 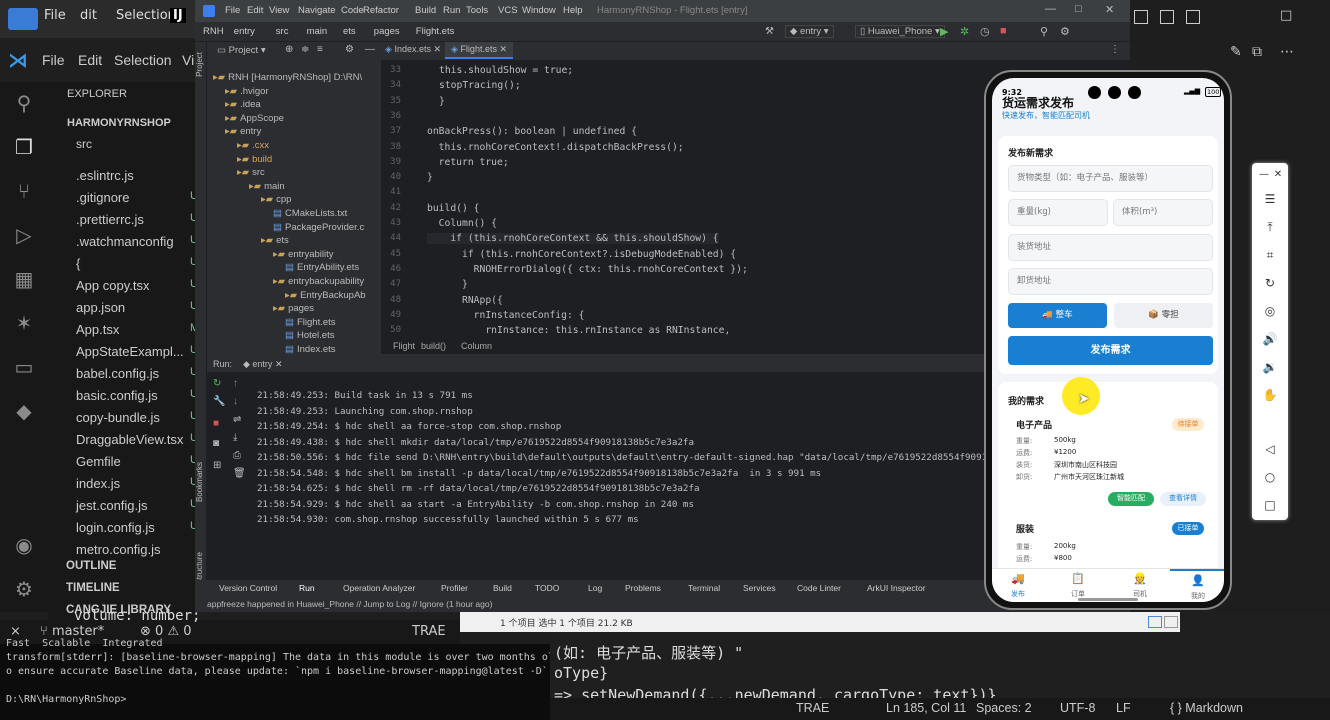 I want to click on search-icon: ⚲, so click(x=24, y=103).